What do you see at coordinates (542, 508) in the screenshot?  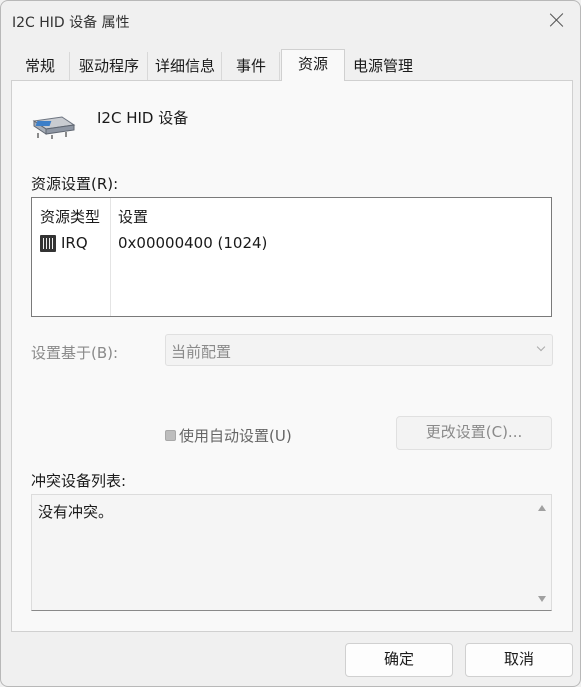 I see `scroll-up-icon` at bounding box center [542, 508].